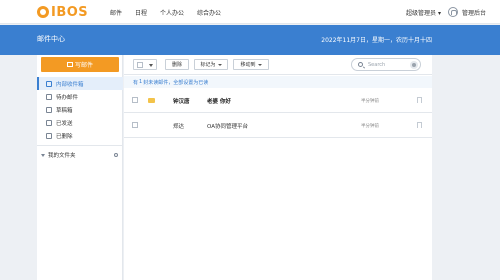  I want to click on draft-icon, so click(49, 109).